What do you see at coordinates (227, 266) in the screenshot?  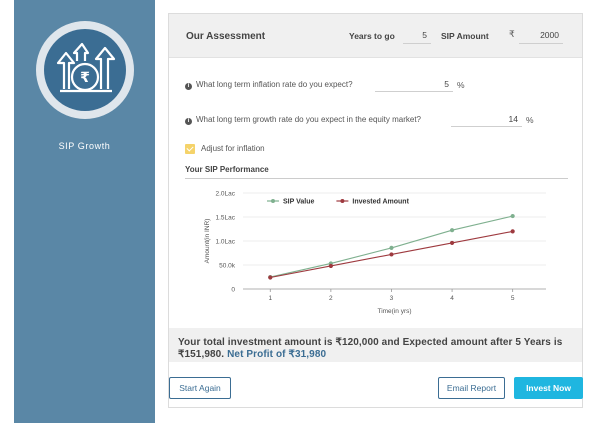 I see `y-tick-label: 50.0k` at bounding box center [227, 266].